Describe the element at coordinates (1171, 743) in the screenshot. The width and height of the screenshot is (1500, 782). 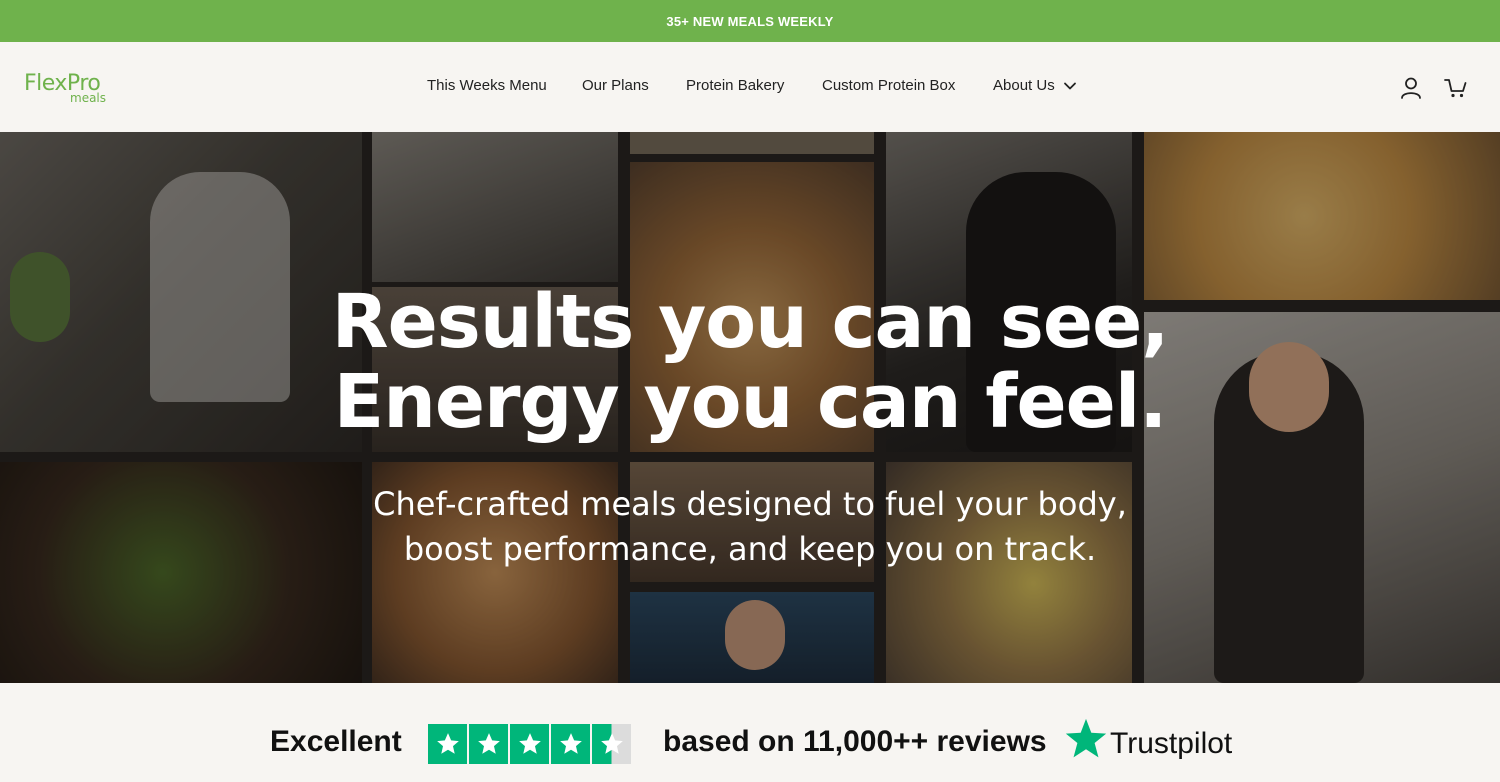
I see `trustpilot-wordmark: Trustpilot` at that location.